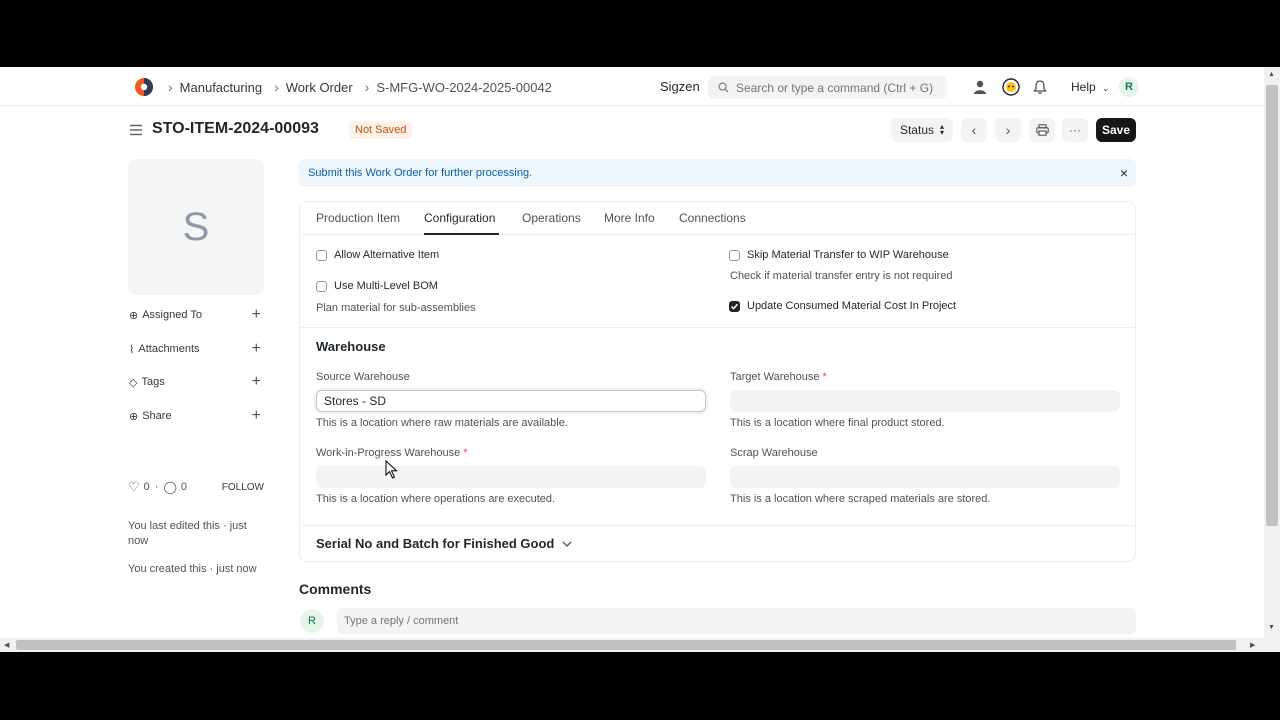 The image size is (1280, 720). I want to click on target-warehouse-input, so click(925, 401).